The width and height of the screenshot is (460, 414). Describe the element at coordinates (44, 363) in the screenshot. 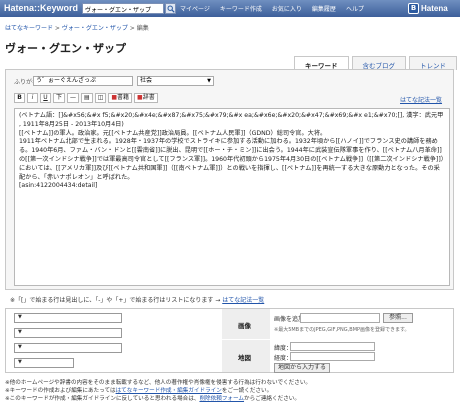

I see `related-select-4: ▼` at that location.